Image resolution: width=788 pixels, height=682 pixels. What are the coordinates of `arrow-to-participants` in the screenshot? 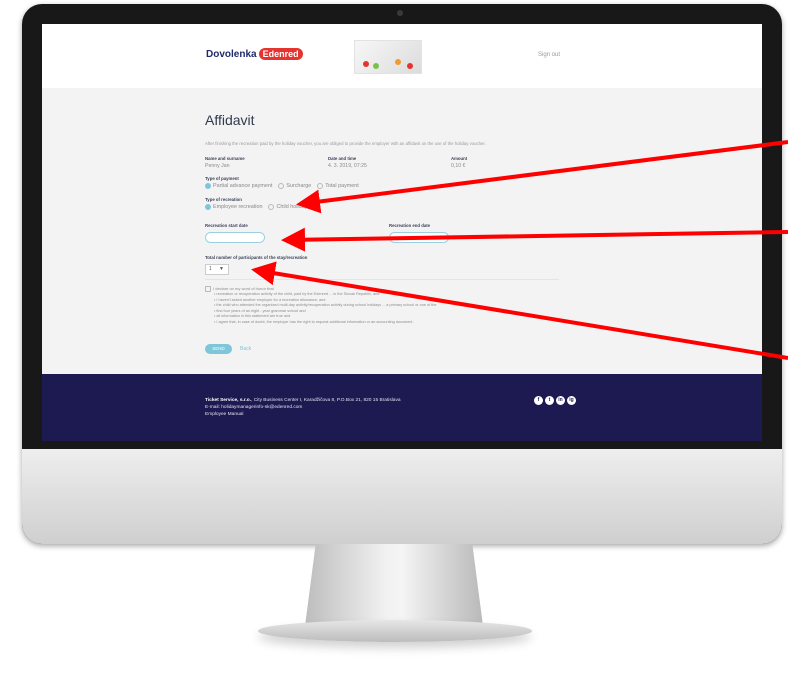 It's located at (519, 310).